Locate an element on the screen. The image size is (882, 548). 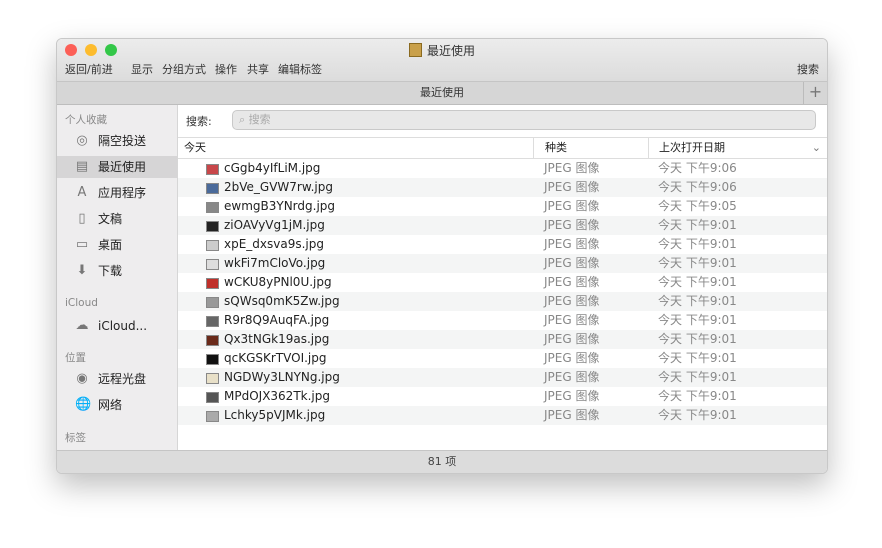
search-icon: ⌕ is located at coordinates (242, 119).